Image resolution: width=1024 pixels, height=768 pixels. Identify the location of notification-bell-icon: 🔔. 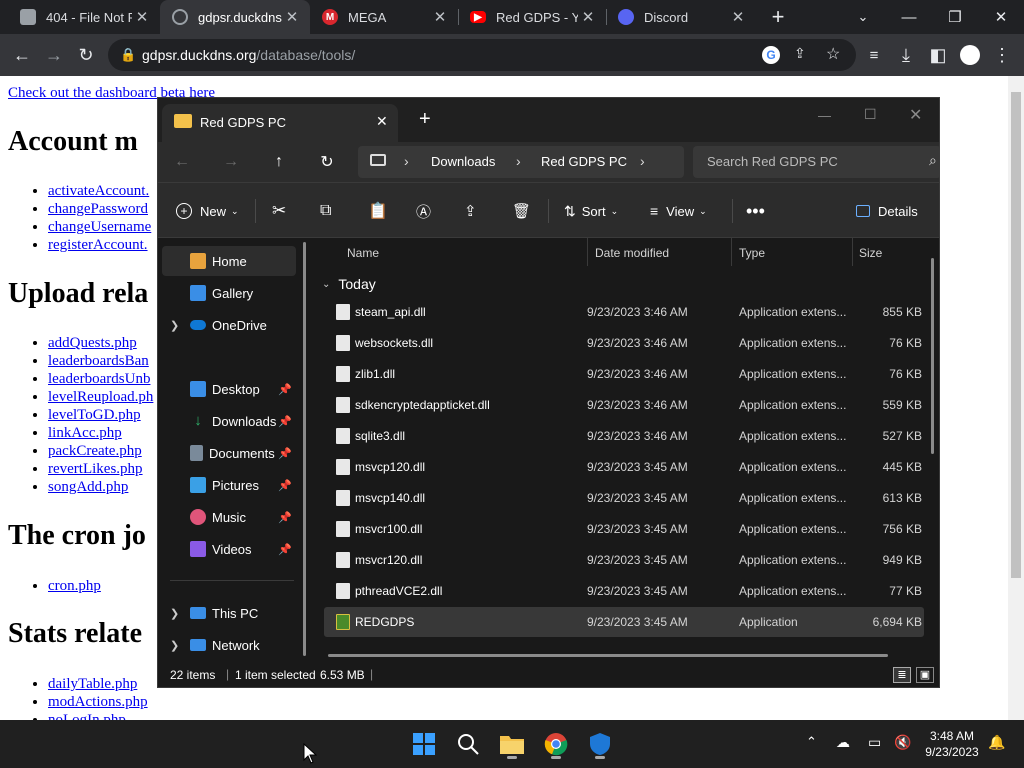
(996, 742).